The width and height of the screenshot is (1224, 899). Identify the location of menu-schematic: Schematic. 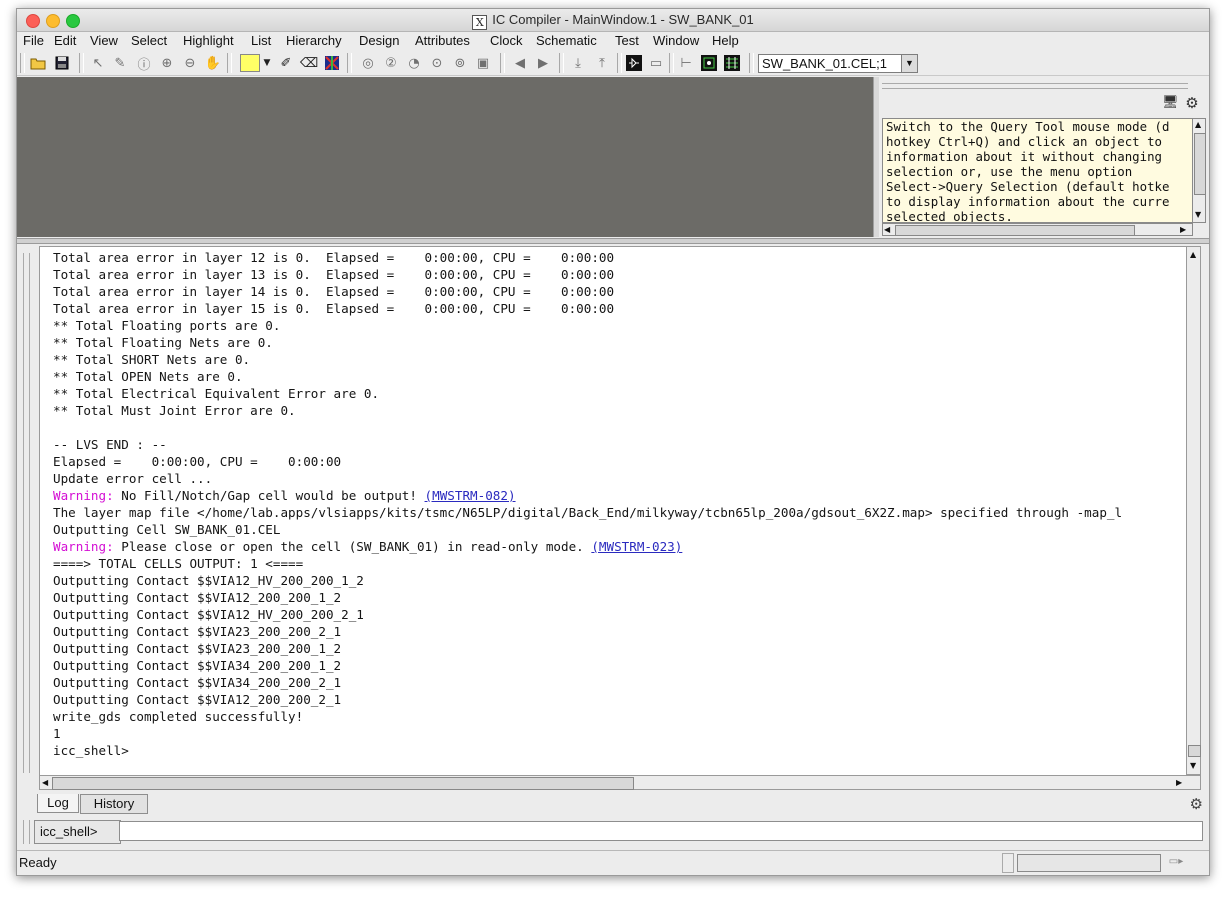
(566, 40).